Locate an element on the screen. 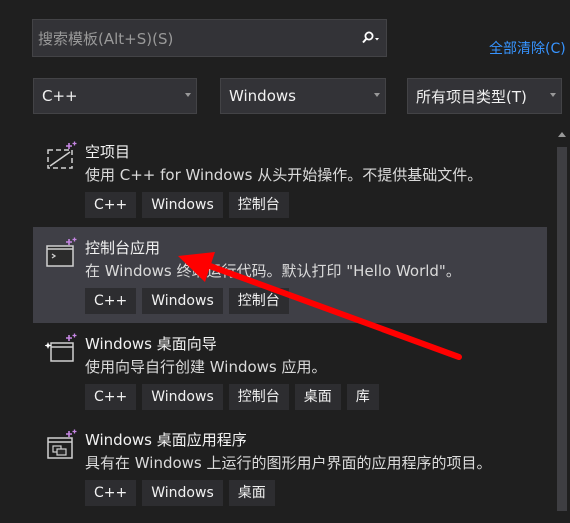  clear-all-link: 全部清除(C) is located at coordinates (527, 48).